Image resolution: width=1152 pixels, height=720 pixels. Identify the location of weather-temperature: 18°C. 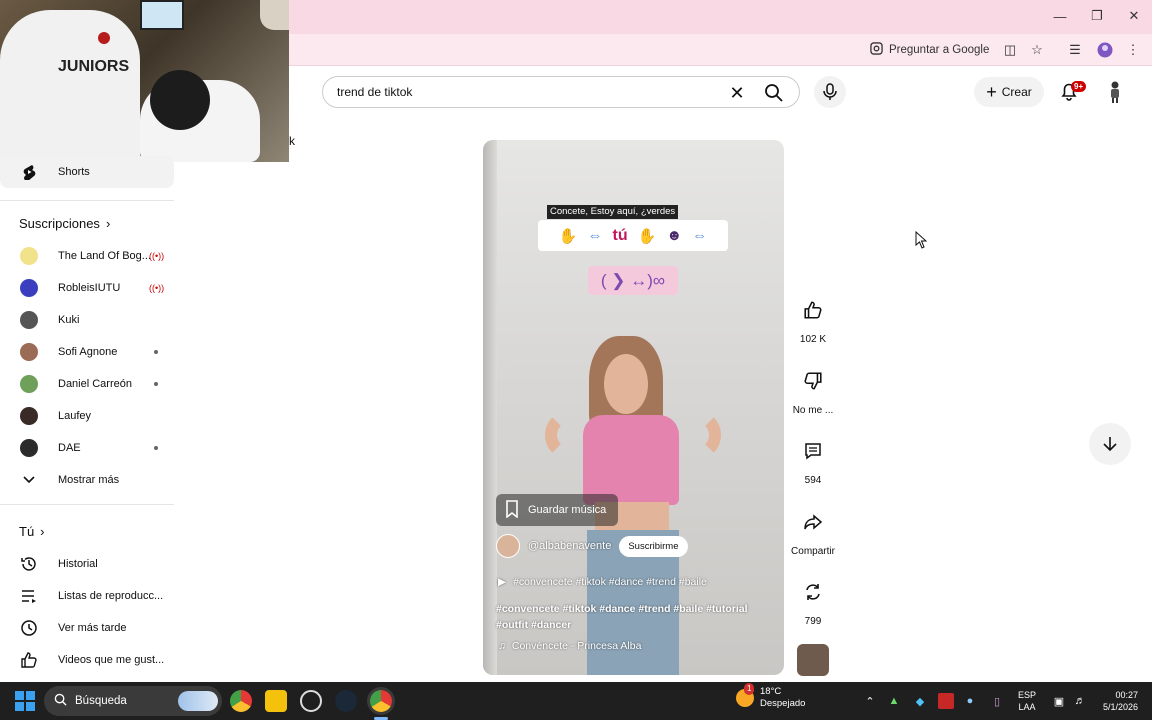
(771, 691).